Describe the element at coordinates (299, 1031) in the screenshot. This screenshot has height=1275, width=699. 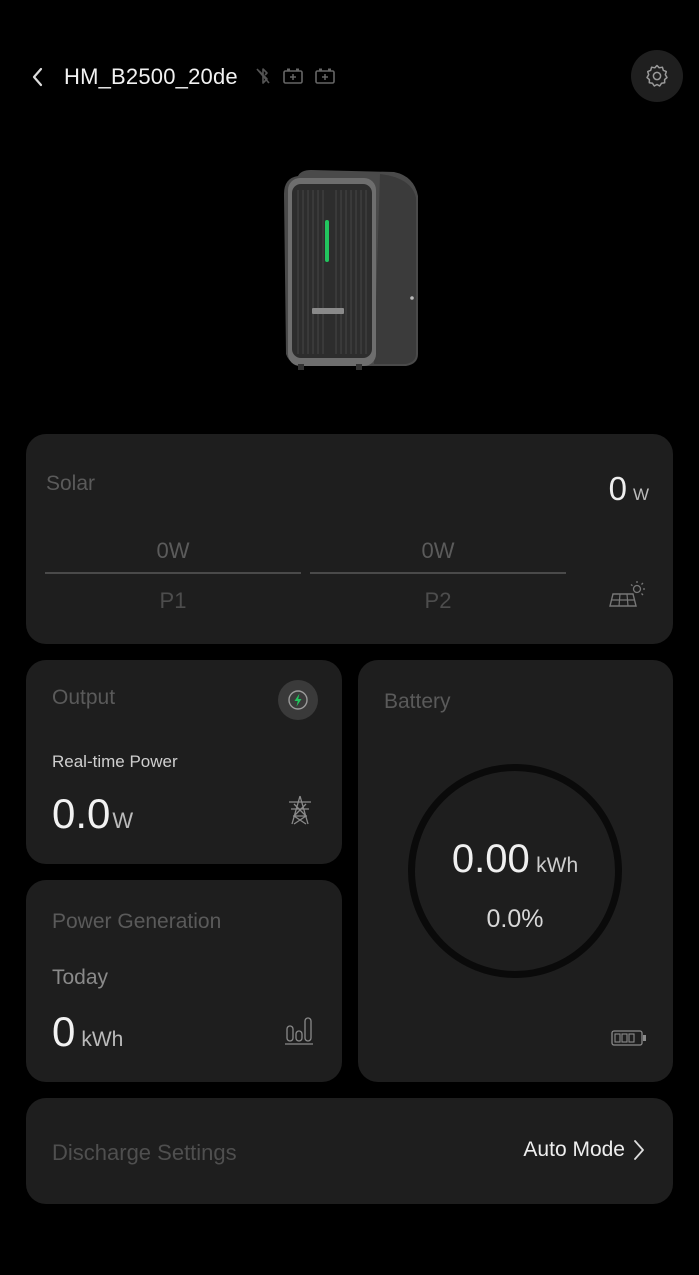
I see `bar-chart-icon` at that location.